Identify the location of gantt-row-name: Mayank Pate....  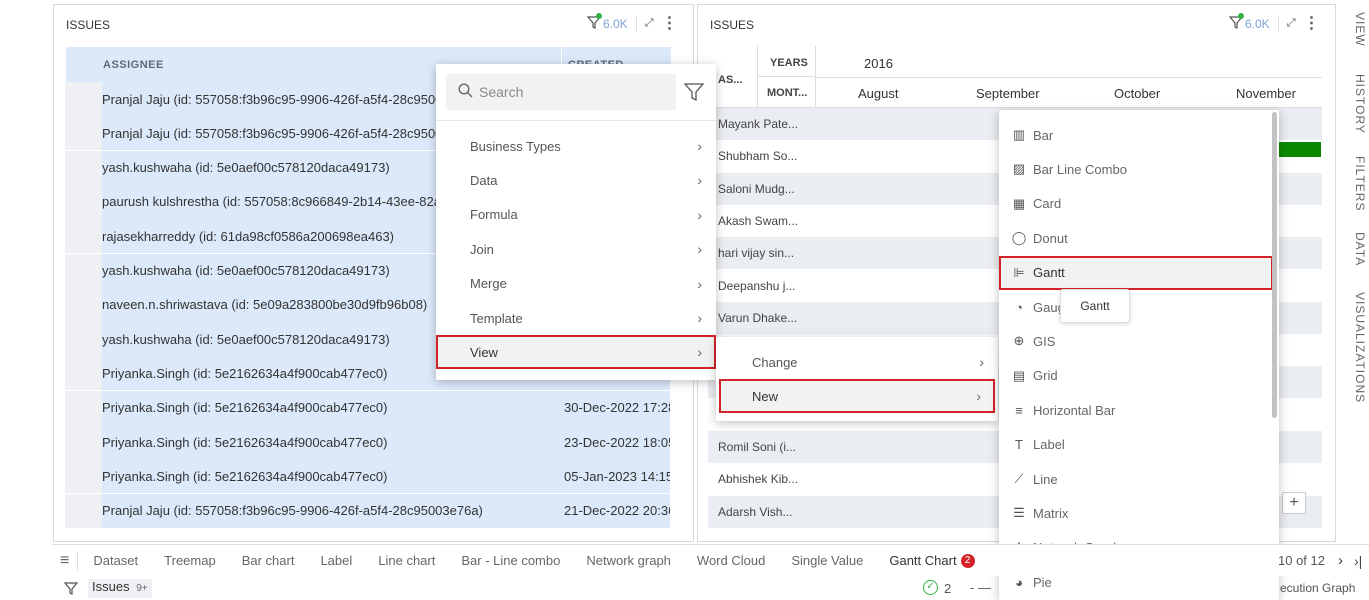
(758, 124).